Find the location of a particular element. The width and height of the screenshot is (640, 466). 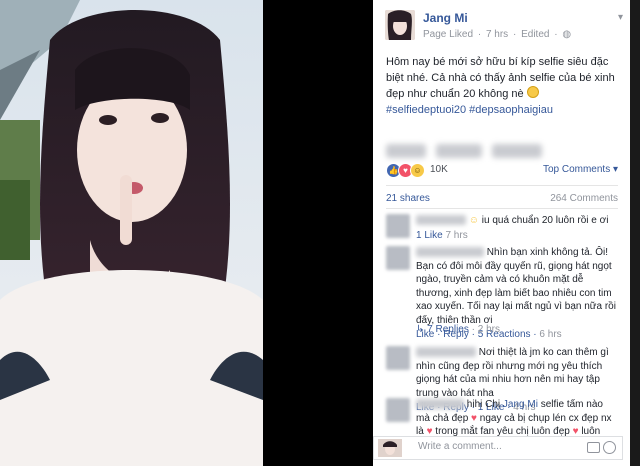

comments-count: 264 Comments is located at coordinates (584, 198).